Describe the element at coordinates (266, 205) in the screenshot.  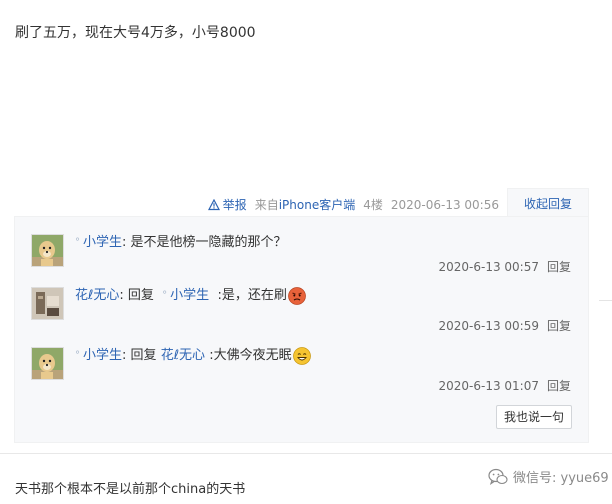
I see `source-prefix: 来自` at that location.